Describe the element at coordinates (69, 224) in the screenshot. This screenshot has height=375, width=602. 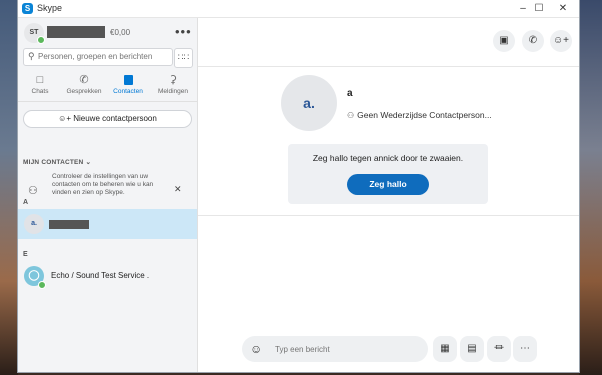
I see `contact-name-redacted` at that location.